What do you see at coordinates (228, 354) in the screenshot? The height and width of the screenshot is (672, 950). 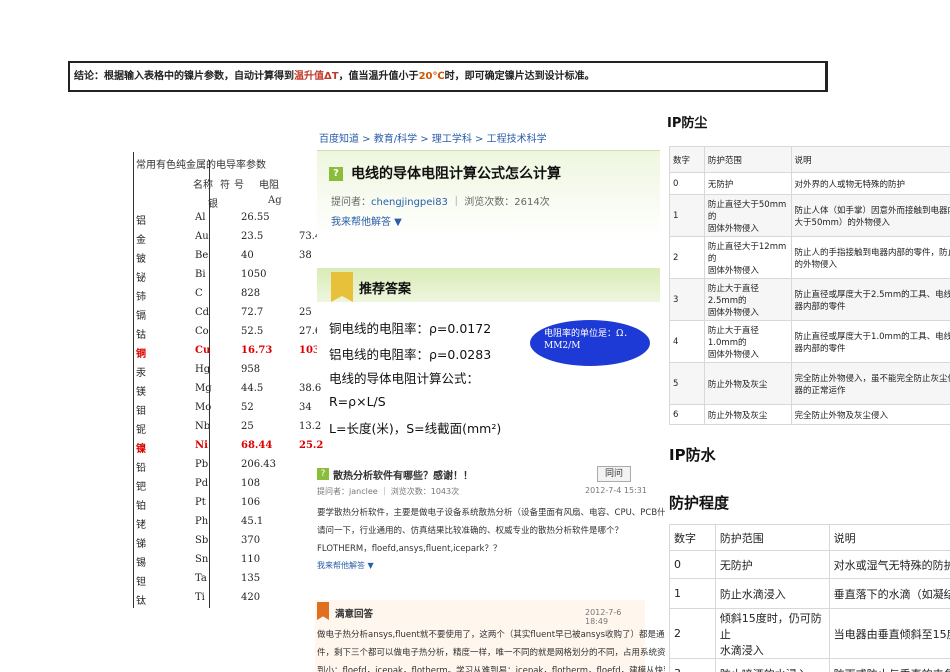 I see `table-row: 铜Cu16.73103.0` at bounding box center [228, 354].